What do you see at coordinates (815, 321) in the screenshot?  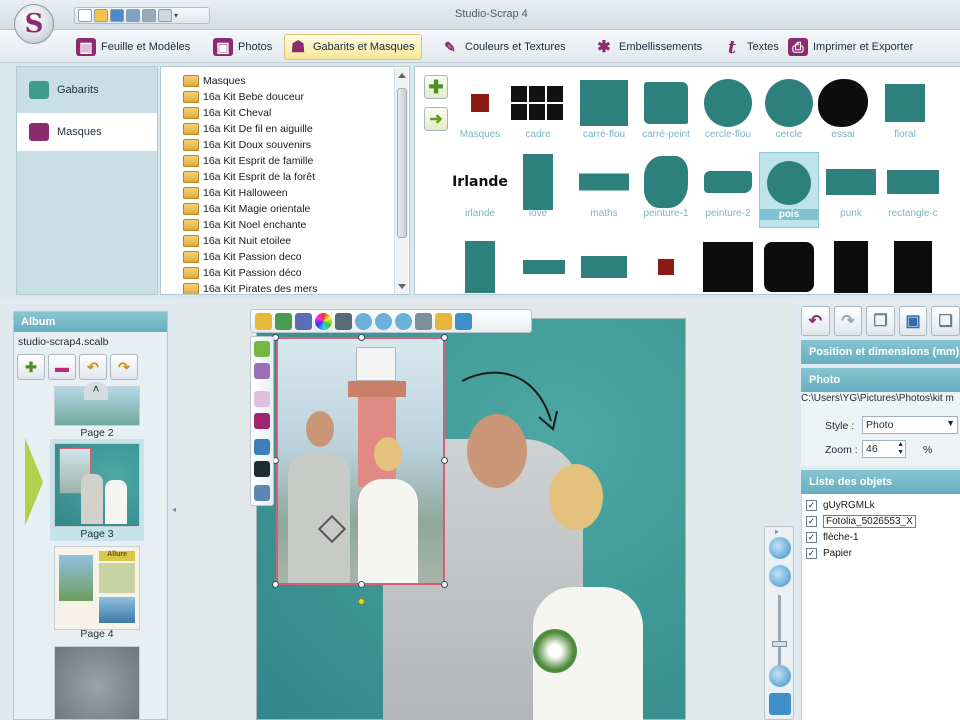 I see `undo-button: ↶` at bounding box center [815, 321].